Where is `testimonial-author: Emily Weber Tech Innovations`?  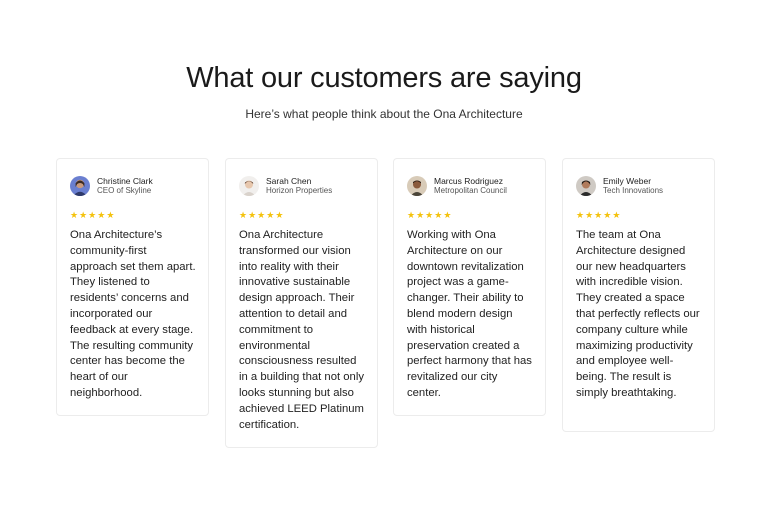
testimonial-author: Emily Weber Tech Innovations is located at coordinates (639, 186).